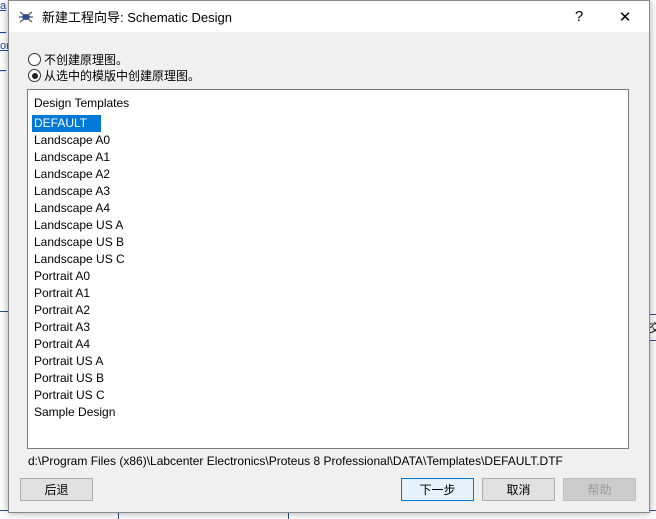 The height and width of the screenshot is (519, 656). Describe the element at coordinates (79, 259) in the screenshot. I see `template-item: Landscape US C` at that location.